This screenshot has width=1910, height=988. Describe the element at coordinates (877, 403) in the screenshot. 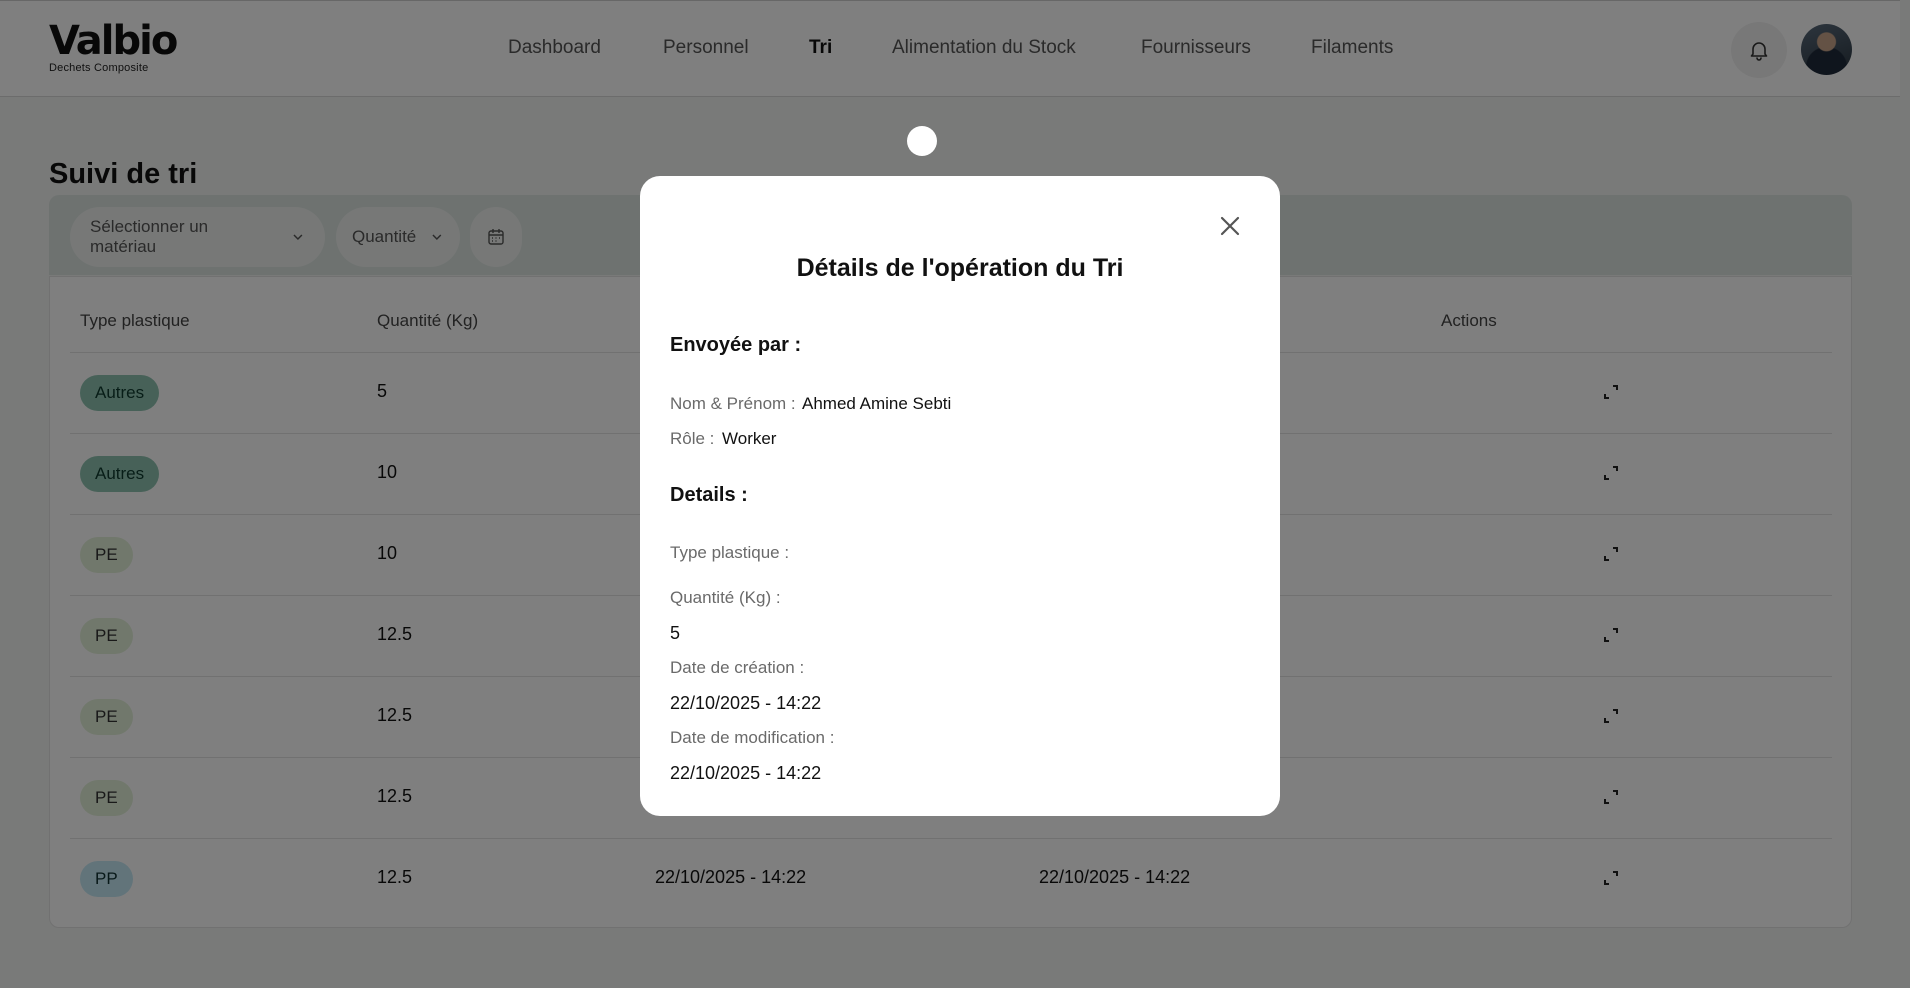

I see `name-value: Ahmed Amine Sebti` at that location.